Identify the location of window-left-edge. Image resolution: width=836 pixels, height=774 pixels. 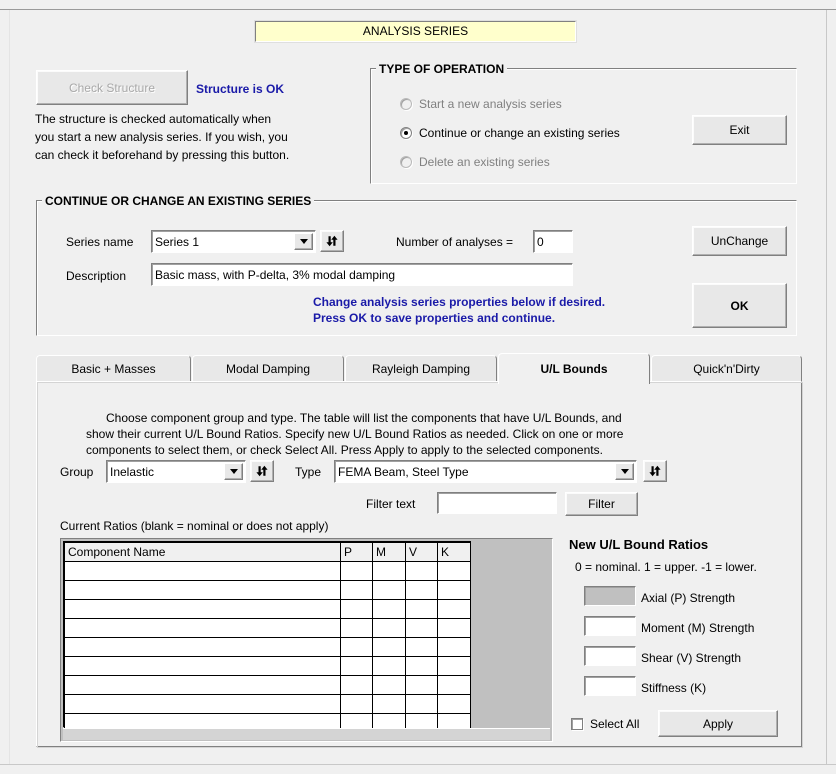
(9, 387).